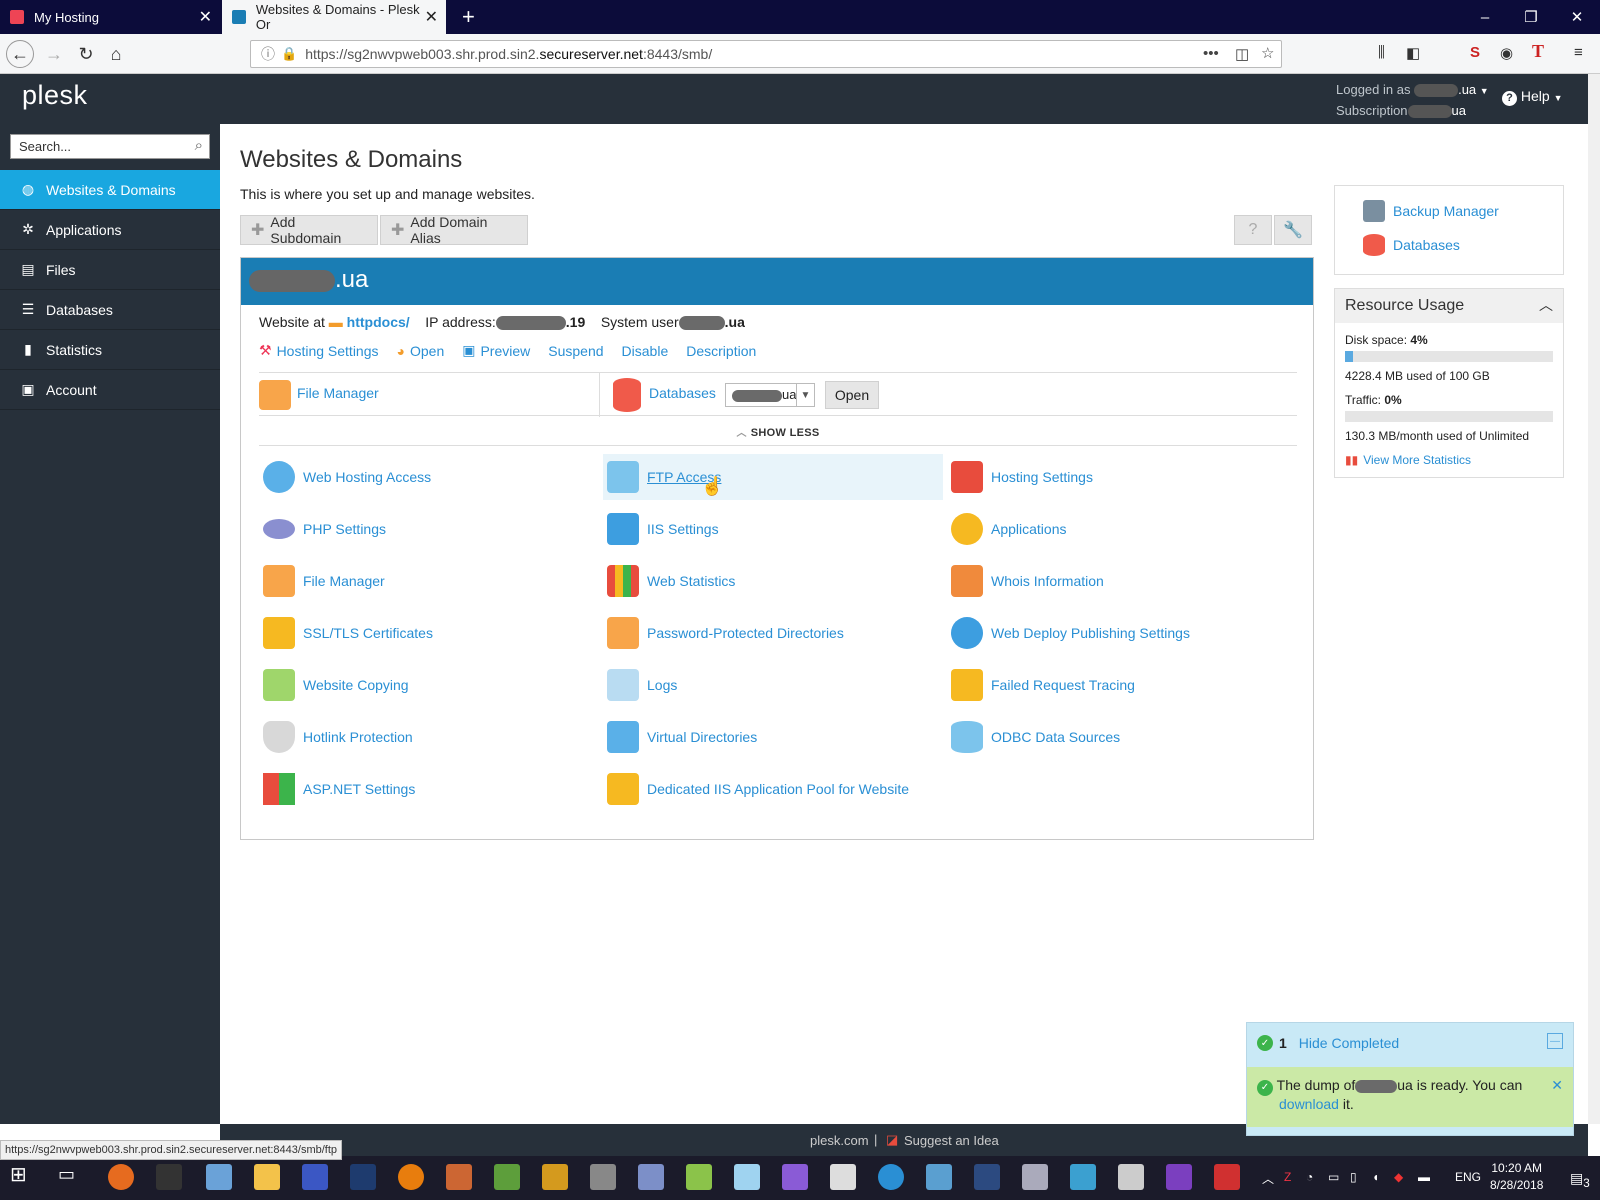 The width and height of the screenshot is (1600, 1200). Describe the element at coordinates (110, 190) in the screenshot. I see `sidebar-item-websites-domains: ◍ Websites & Domains` at that location.